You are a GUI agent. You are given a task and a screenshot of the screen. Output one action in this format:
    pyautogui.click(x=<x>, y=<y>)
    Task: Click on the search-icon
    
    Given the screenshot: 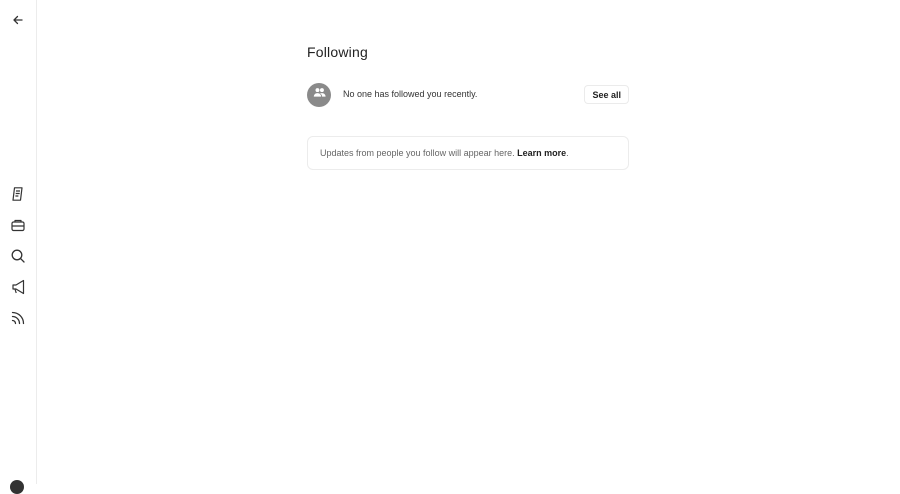 What is the action you would take?
    pyautogui.click(x=18, y=258)
    